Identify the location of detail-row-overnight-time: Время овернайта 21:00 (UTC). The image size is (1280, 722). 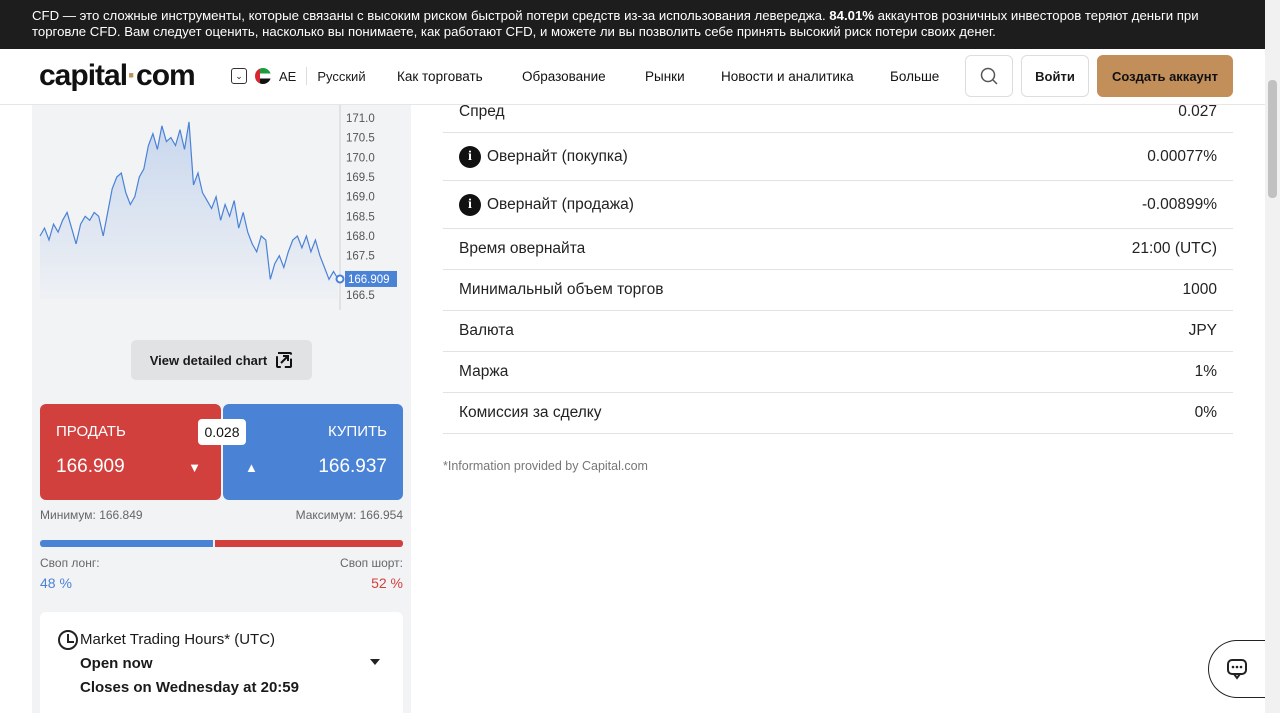
(838, 249).